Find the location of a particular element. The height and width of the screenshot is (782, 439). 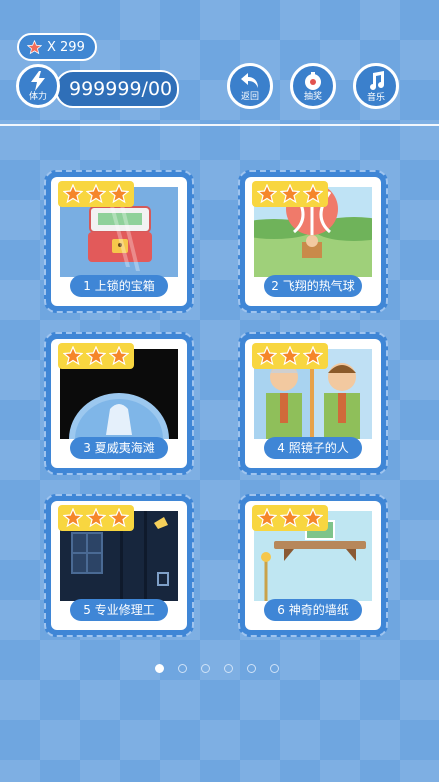

card-inner: 2 飞翔的热气球 is located at coordinates (313, 241).